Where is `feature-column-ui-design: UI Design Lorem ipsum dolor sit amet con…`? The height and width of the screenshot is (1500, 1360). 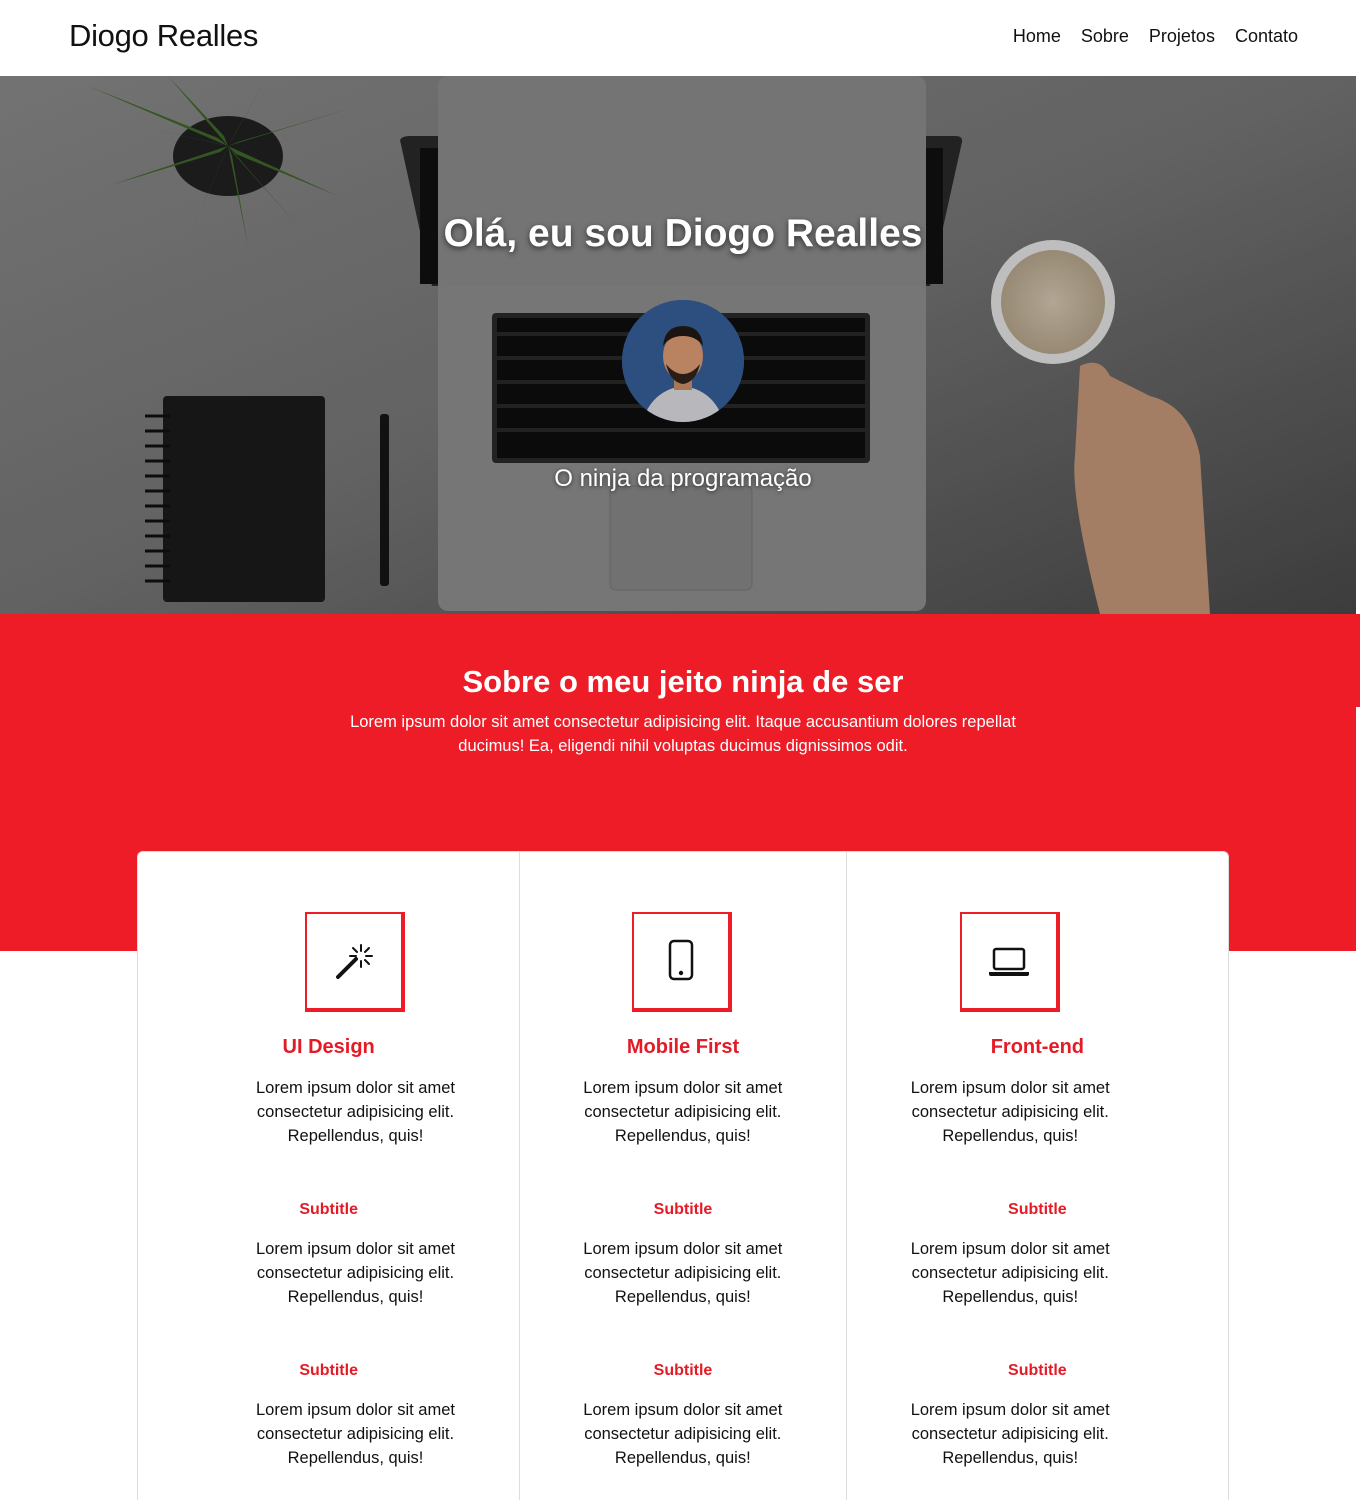 feature-column-ui-design: UI Design Lorem ipsum dolor sit amet con… is located at coordinates (328, 1176).